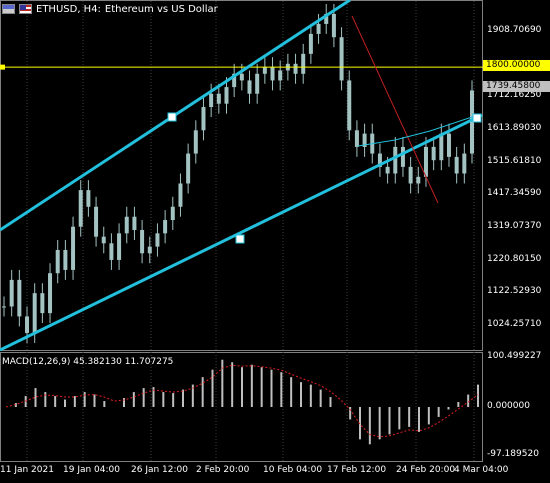 The width and height of the screenshot is (550, 483). What do you see at coordinates (91, 470) in the screenshot?
I see `time-tick-label: 19 Jan 04:00` at bounding box center [91, 470].